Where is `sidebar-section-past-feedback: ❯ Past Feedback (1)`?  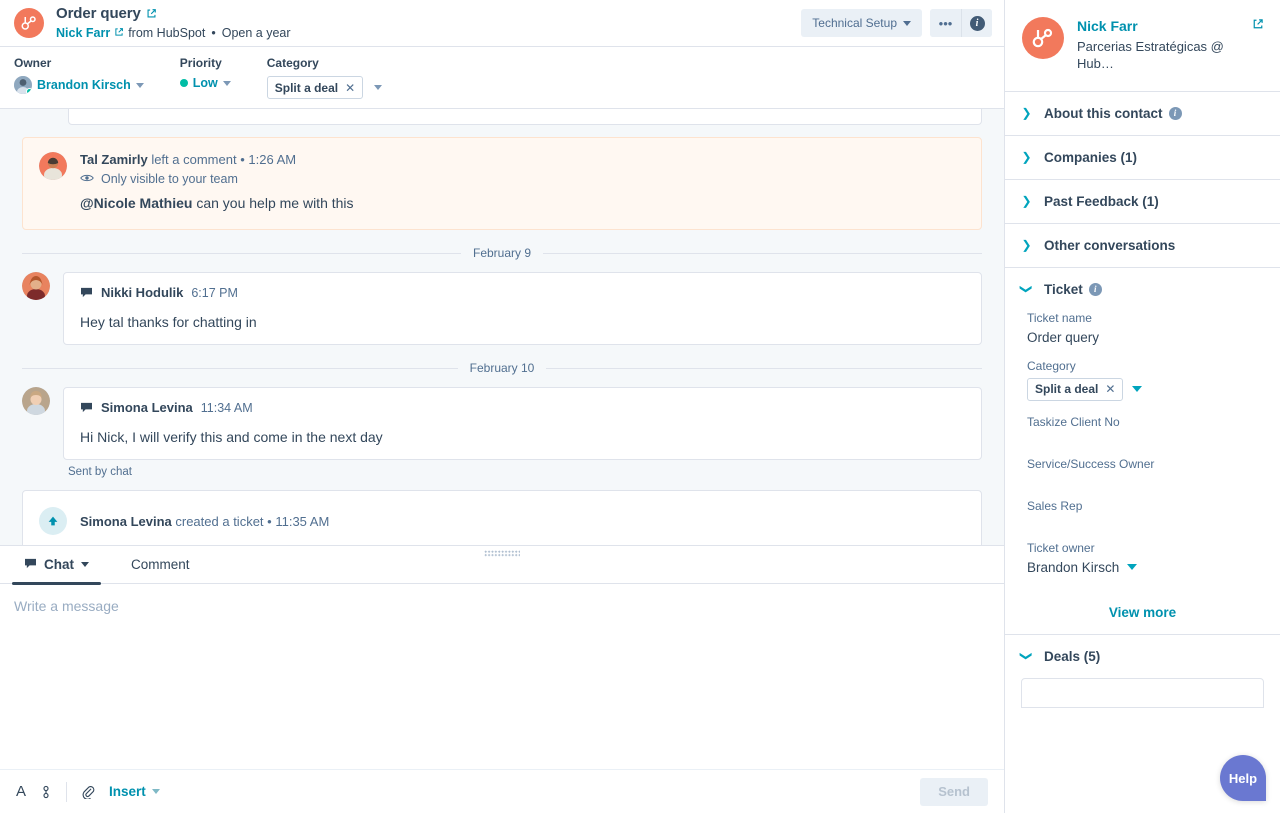
sidebar-section-past-feedback: ❯ Past Feedback (1) is located at coordinates (1142, 200).